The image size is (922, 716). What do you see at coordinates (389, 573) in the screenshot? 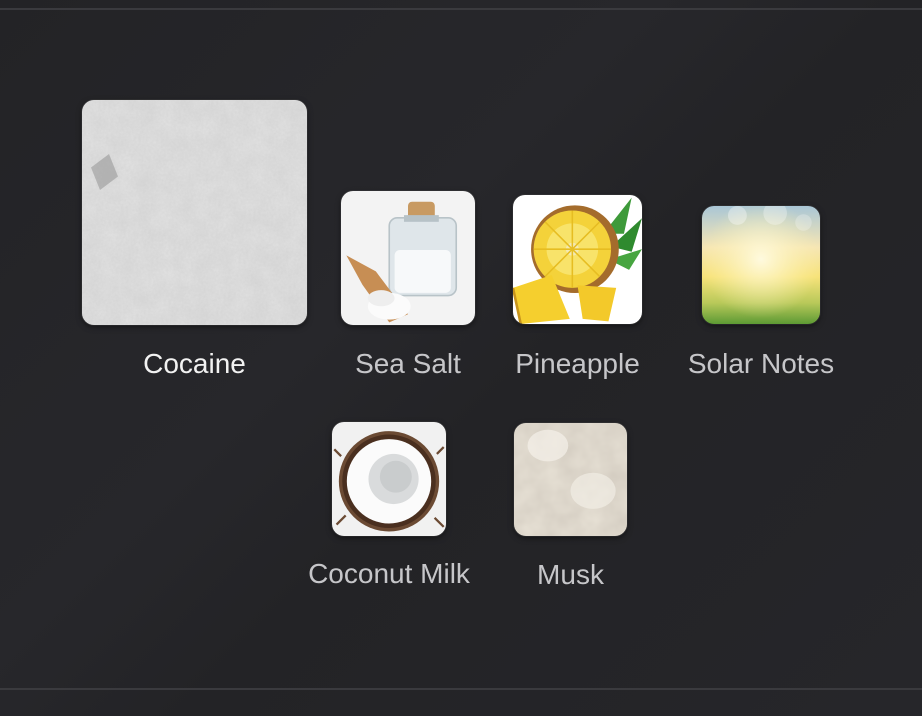
I see `note-label: Coconut Milk` at bounding box center [389, 573].